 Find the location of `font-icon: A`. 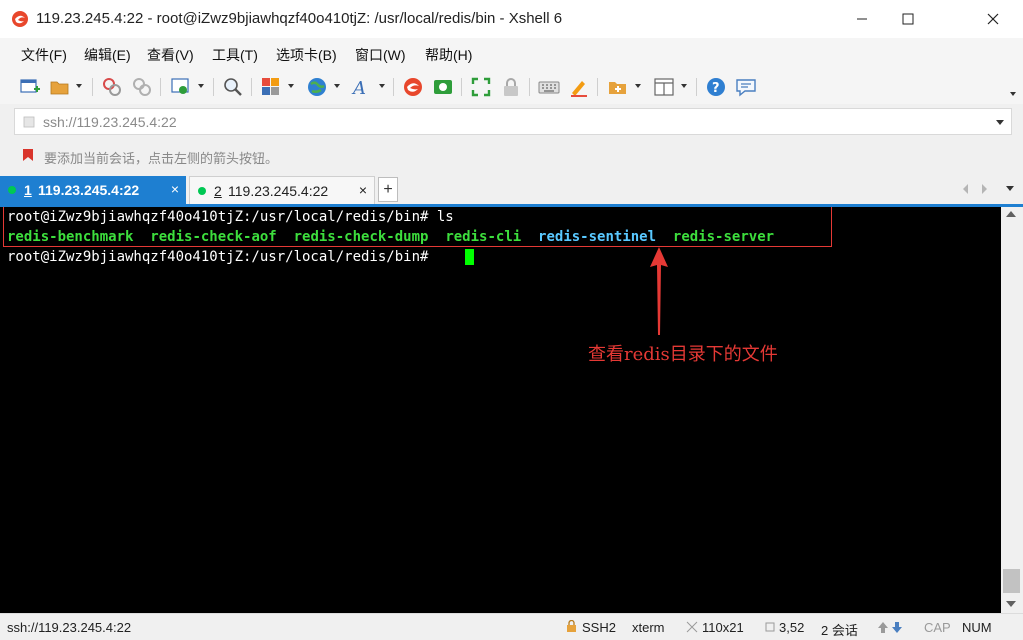

font-icon: A is located at coordinates (362, 87).